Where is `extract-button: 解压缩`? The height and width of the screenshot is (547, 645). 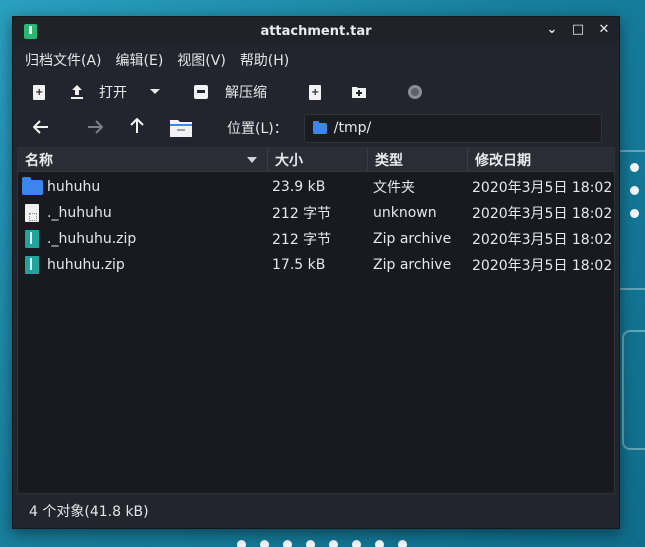
extract-button: 解压缩 is located at coordinates (230, 92).